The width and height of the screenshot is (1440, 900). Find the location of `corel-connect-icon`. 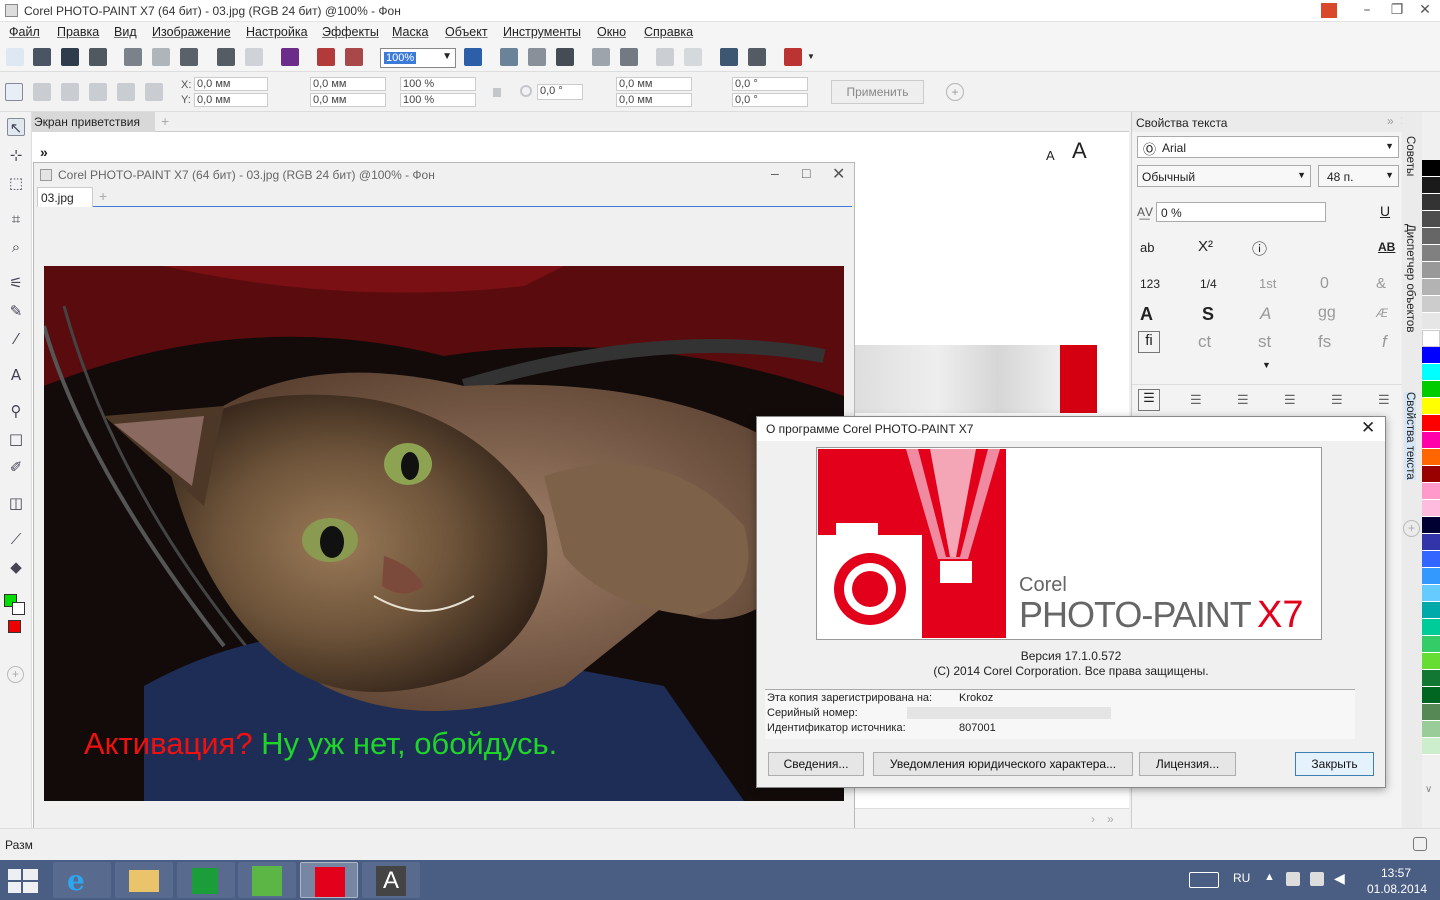

corel-connect-icon is located at coordinates (290, 57).